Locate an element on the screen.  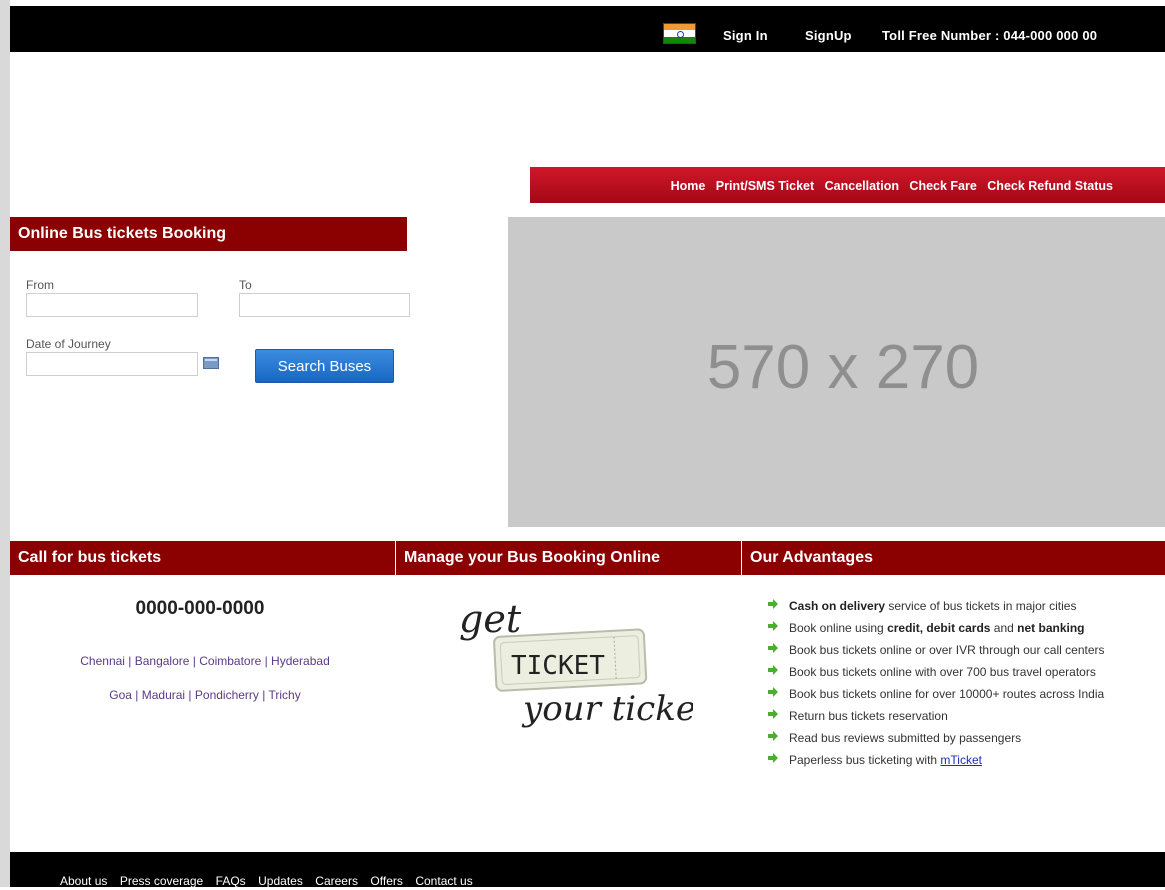
date-of-journey-label: Date of Journey is located at coordinates (68, 344).